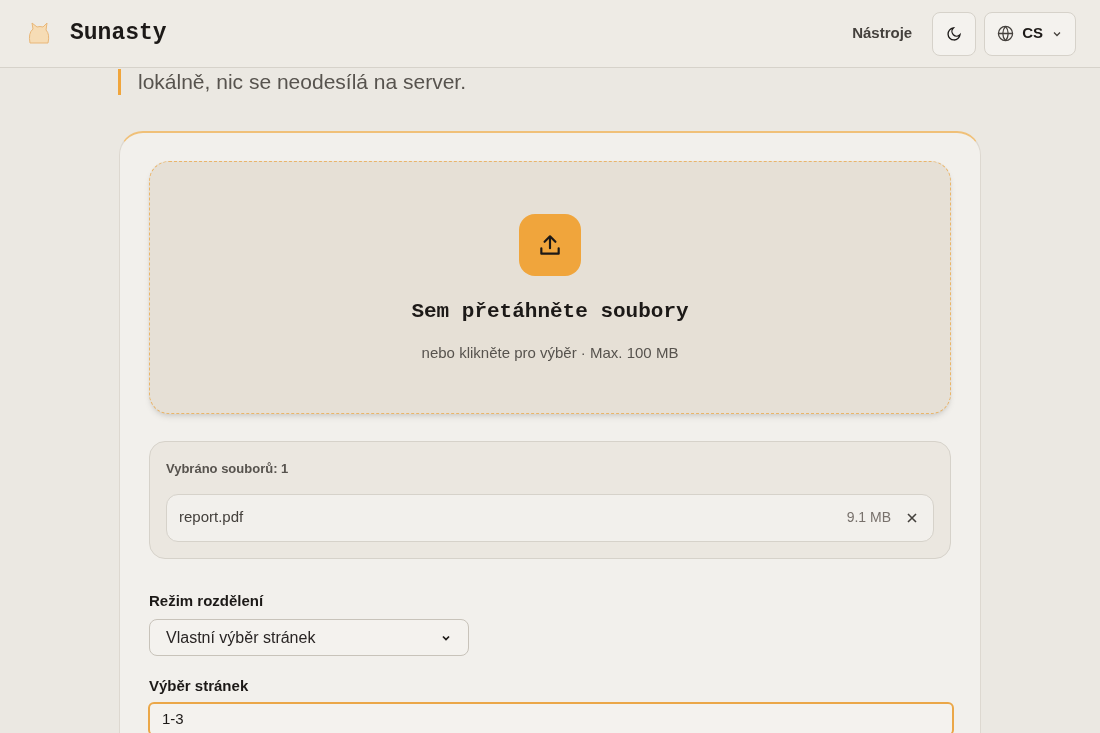  Describe the element at coordinates (549, 82) in the screenshot. I see `intro-text: lokálně, nic se neodesílá na server.` at that location.